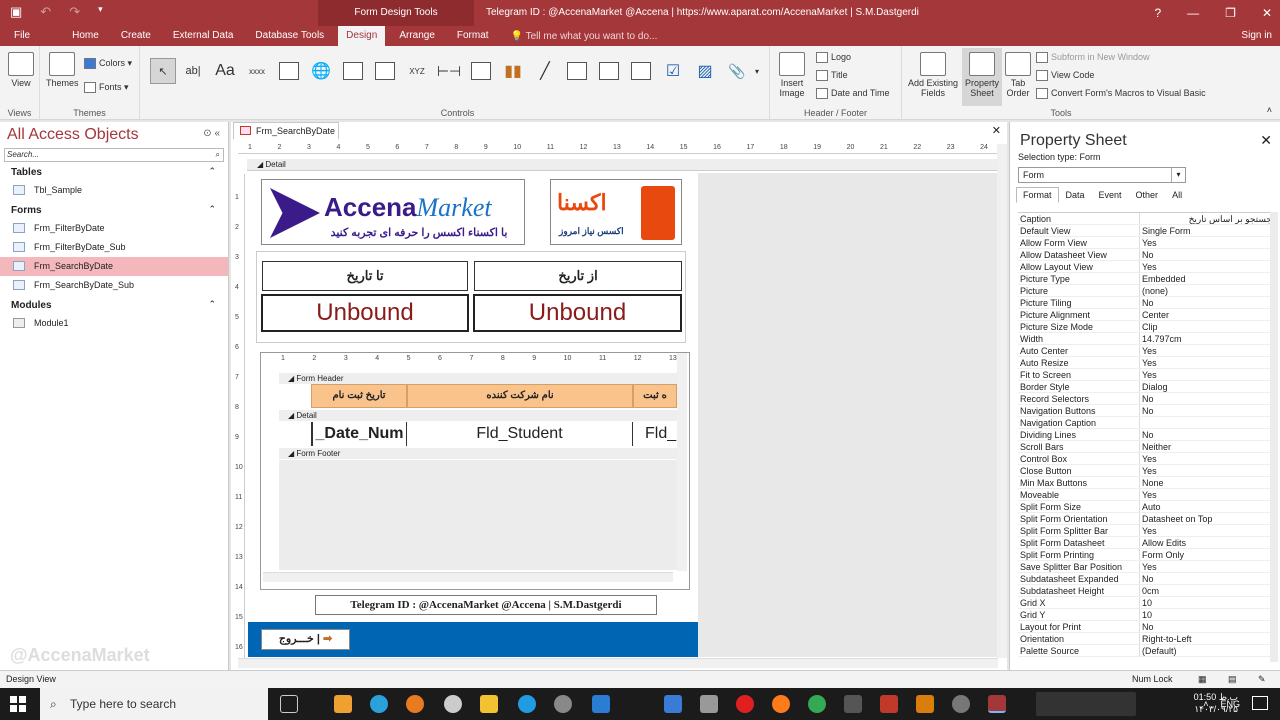 The height and width of the screenshot is (720, 1280). What do you see at coordinates (1147, 195) in the screenshot?
I see `prop-tab-other: Other` at bounding box center [1147, 195].